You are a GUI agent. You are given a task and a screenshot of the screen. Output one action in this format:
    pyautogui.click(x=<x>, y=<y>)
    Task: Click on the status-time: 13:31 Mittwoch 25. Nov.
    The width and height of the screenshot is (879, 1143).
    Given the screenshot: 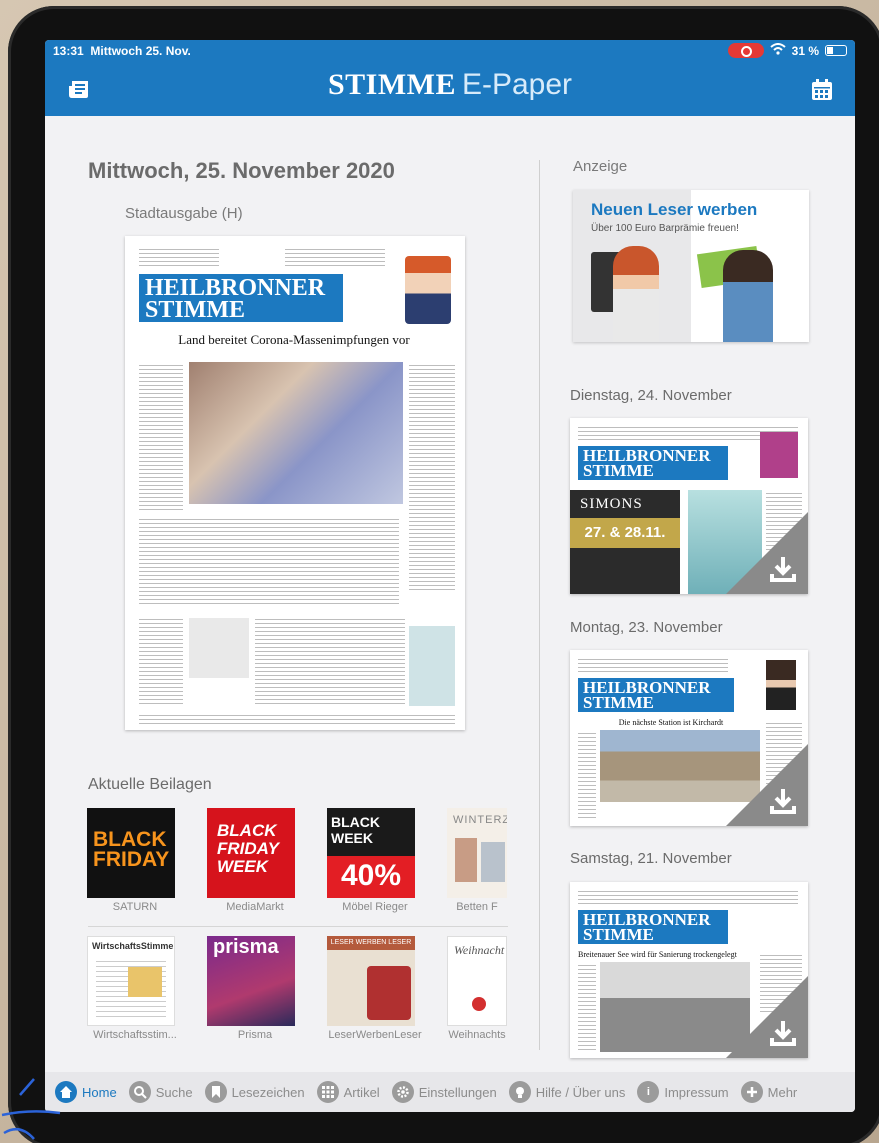 What is the action you would take?
    pyautogui.click(x=122, y=51)
    